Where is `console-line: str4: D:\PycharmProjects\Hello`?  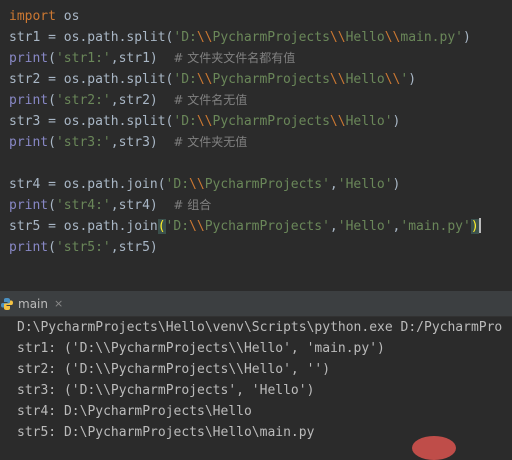
console-line: str4: D:\PycharmProjects\Hello is located at coordinates (134, 411).